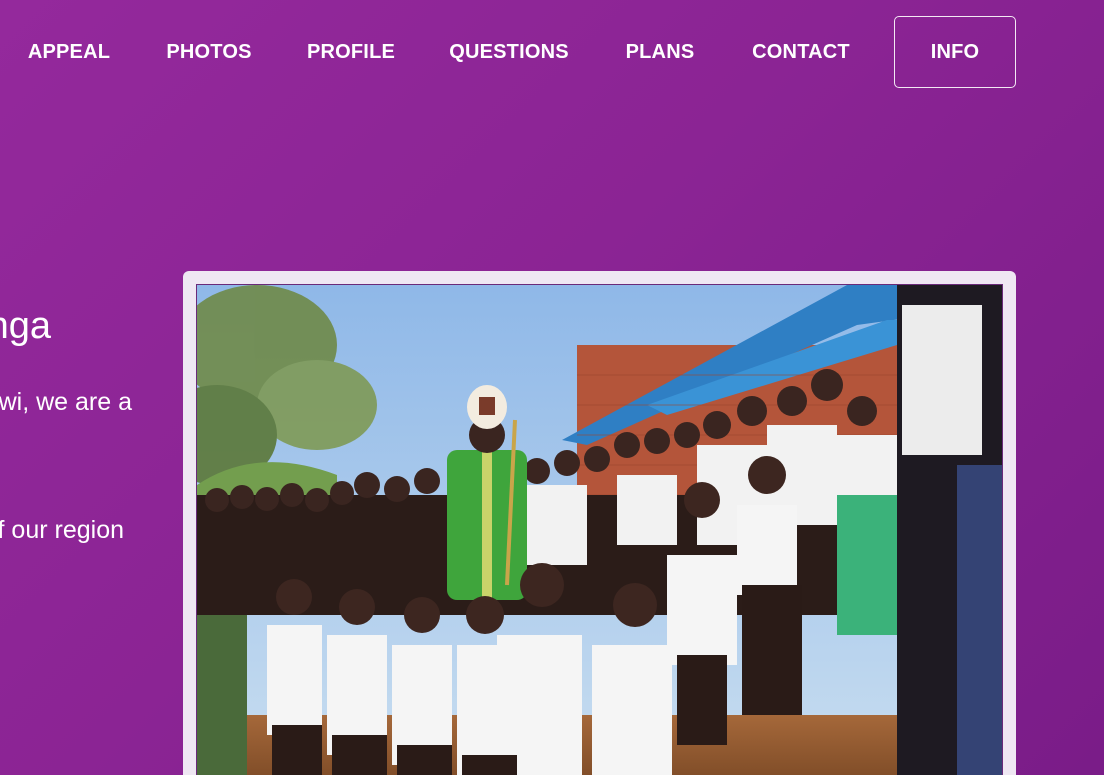 Image resolution: width=1104 pixels, height=775 pixels. What do you see at coordinates (25, 326) in the screenshot?
I see `hero-title: nga` at bounding box center [25, 326].